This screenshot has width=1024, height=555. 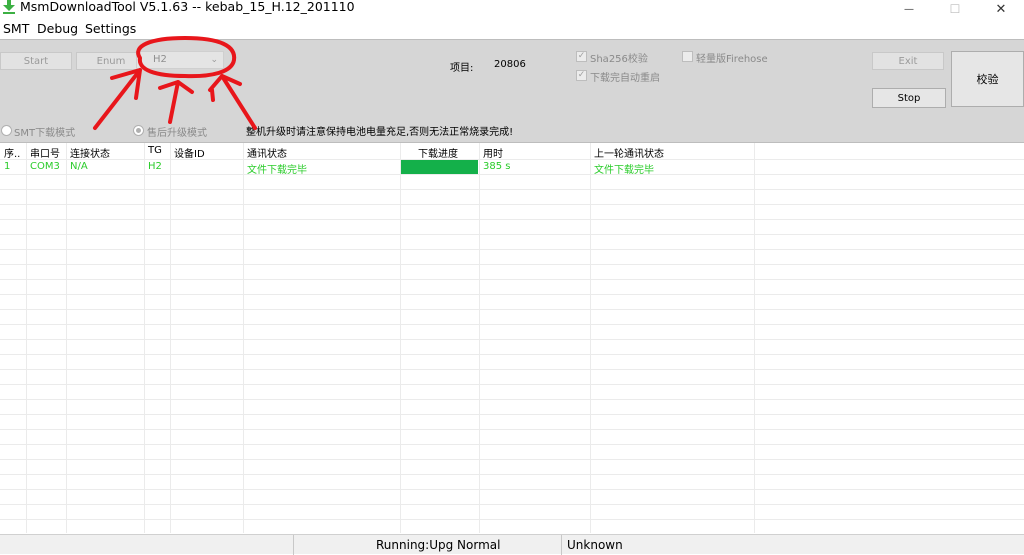 I want to click on battery-warning-text: 整机升级时请注意保持电池电量充足,否则无法正常烧录完成!, so click(x=380, y=132).